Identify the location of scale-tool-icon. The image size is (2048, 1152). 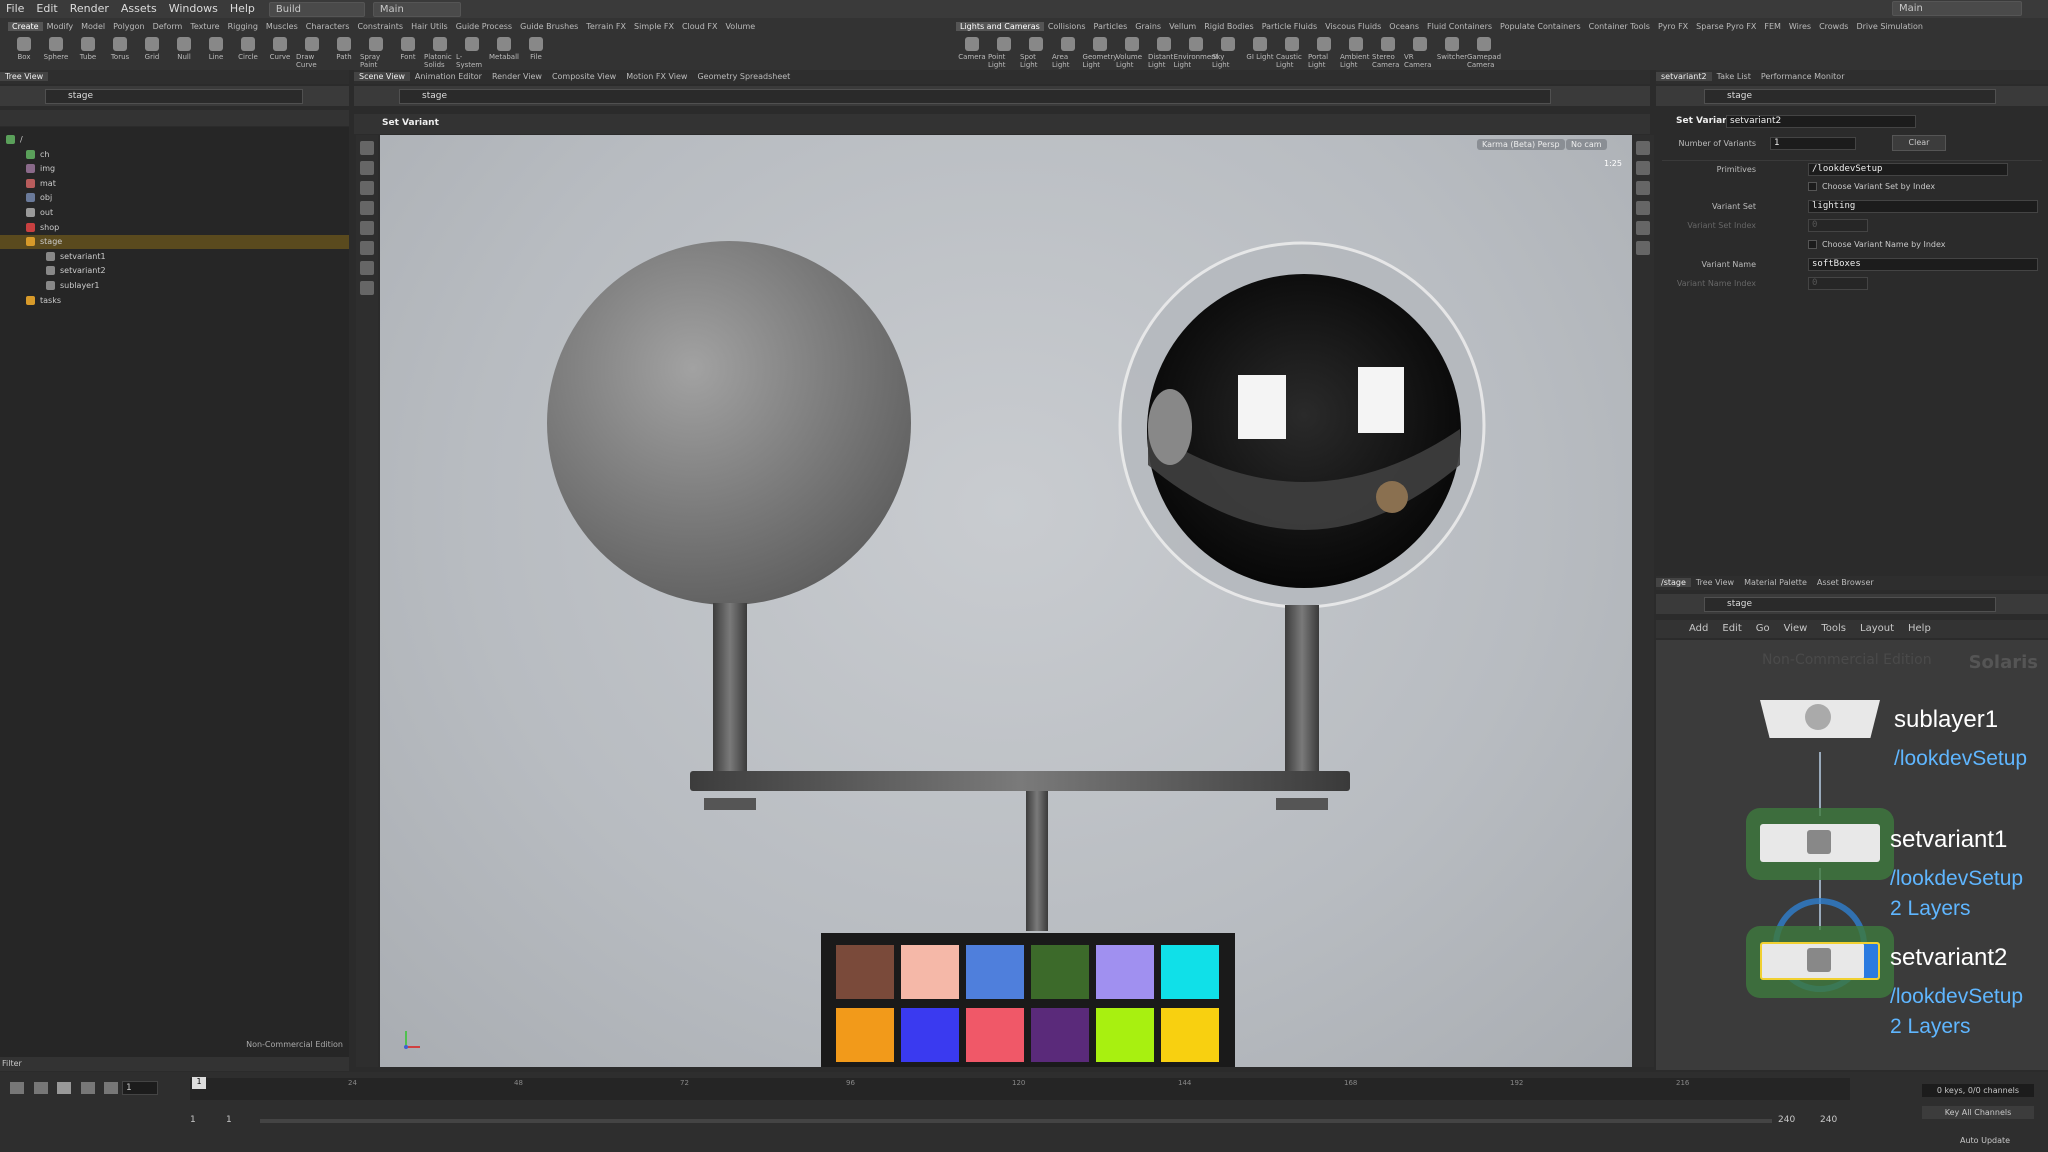
(367, 228).